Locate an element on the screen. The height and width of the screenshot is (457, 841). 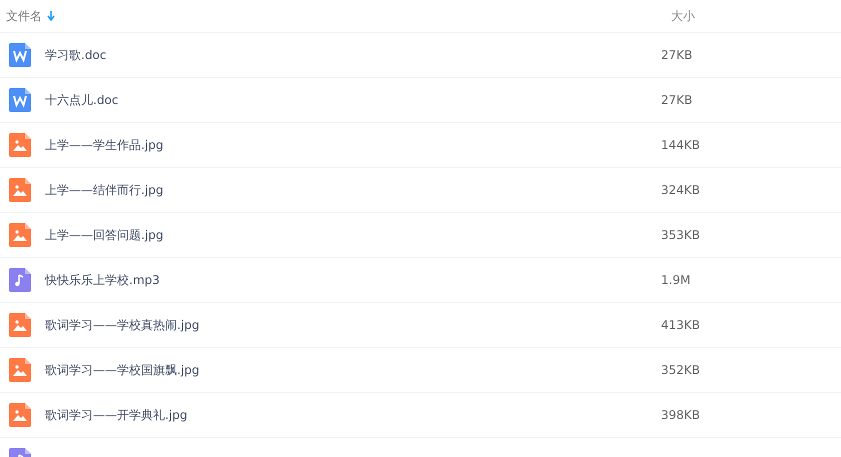
file-name: 歌词学习——学校真热闹.jpg is located at coordinates (122, 325).